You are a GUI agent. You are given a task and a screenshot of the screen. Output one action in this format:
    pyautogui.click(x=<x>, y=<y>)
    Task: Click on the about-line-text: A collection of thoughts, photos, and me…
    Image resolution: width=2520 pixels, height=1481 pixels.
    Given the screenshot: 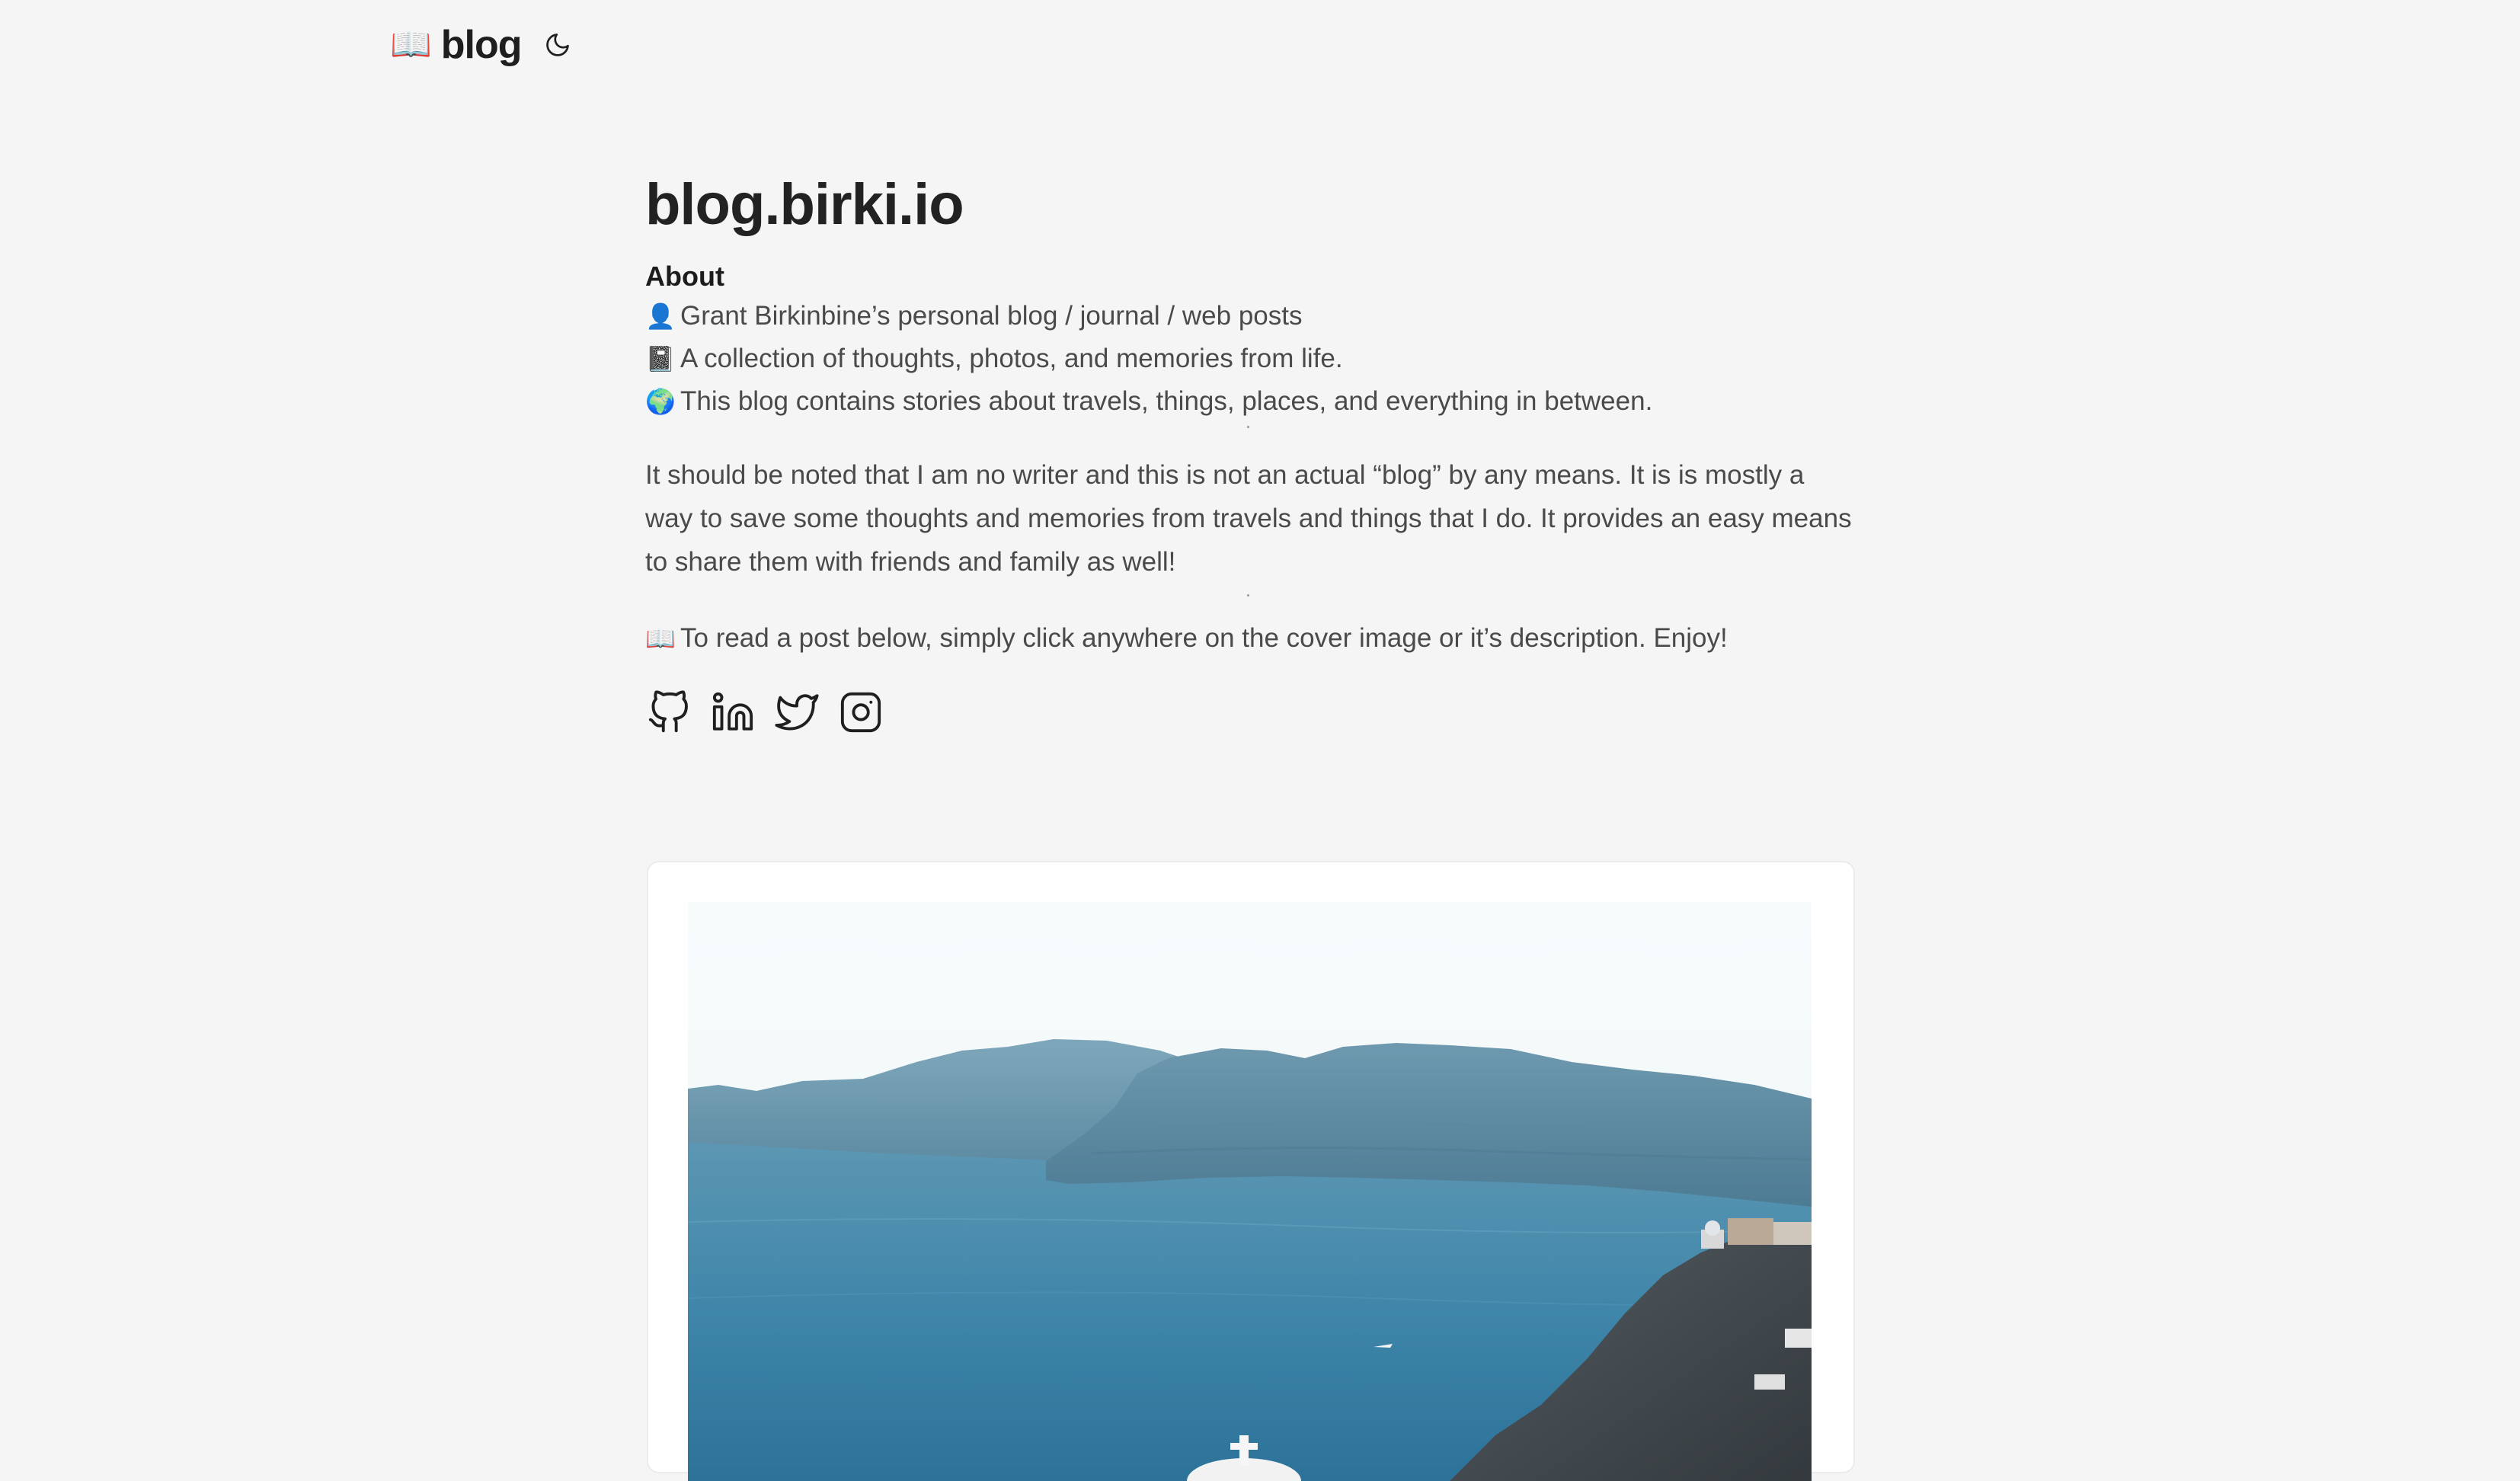 What is the action you would take?
    pyautogui.click(x=1011, y=359)
    